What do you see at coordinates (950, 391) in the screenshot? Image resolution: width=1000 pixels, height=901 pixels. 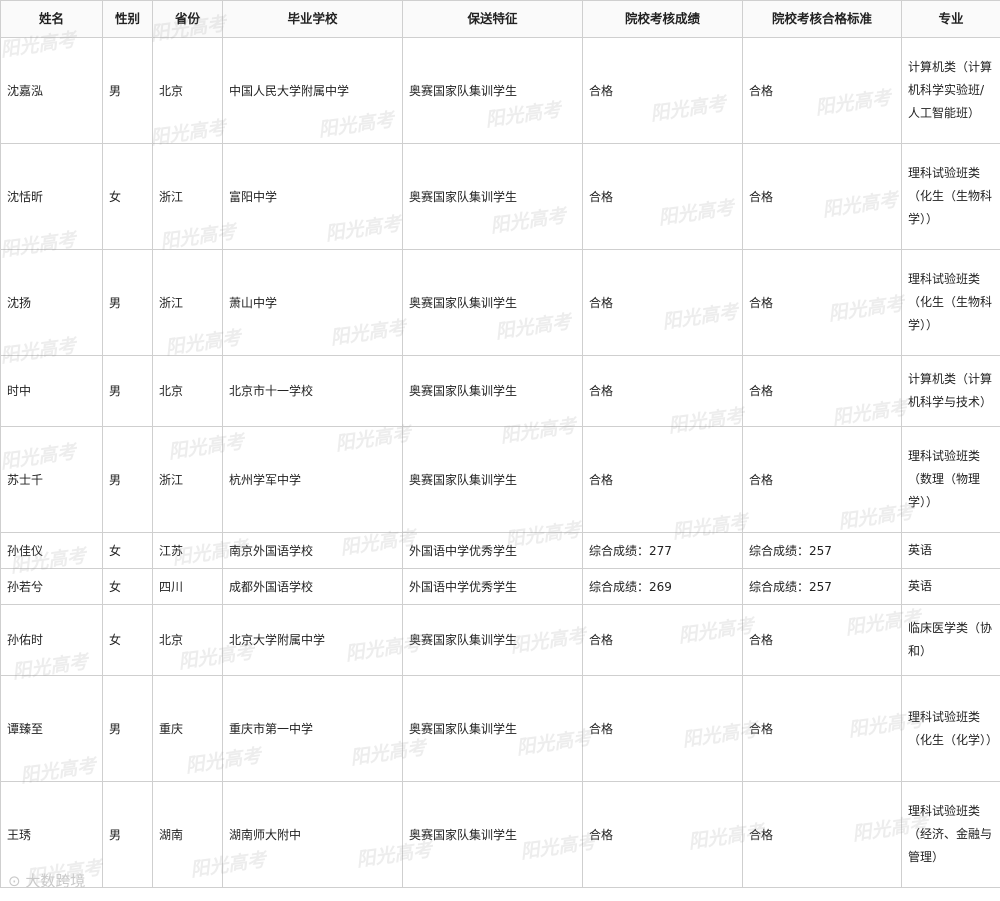 I see `cell-major: 计算机类（计算机科学与技术）` at bounding box center [950, 391].